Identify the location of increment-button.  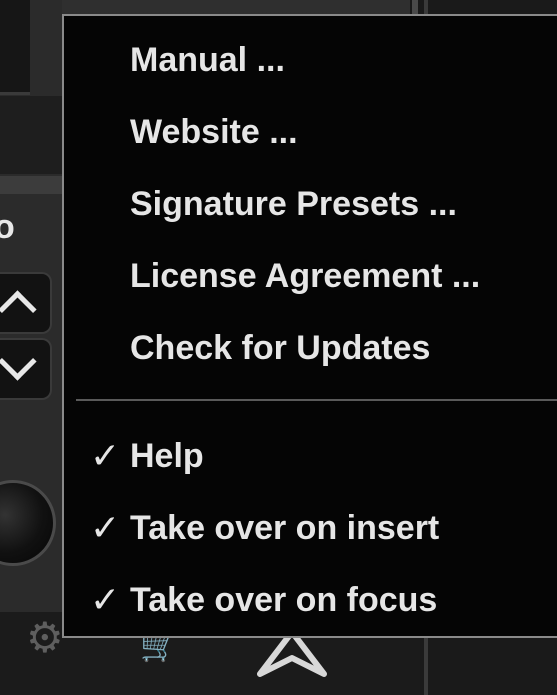
(26, 303).